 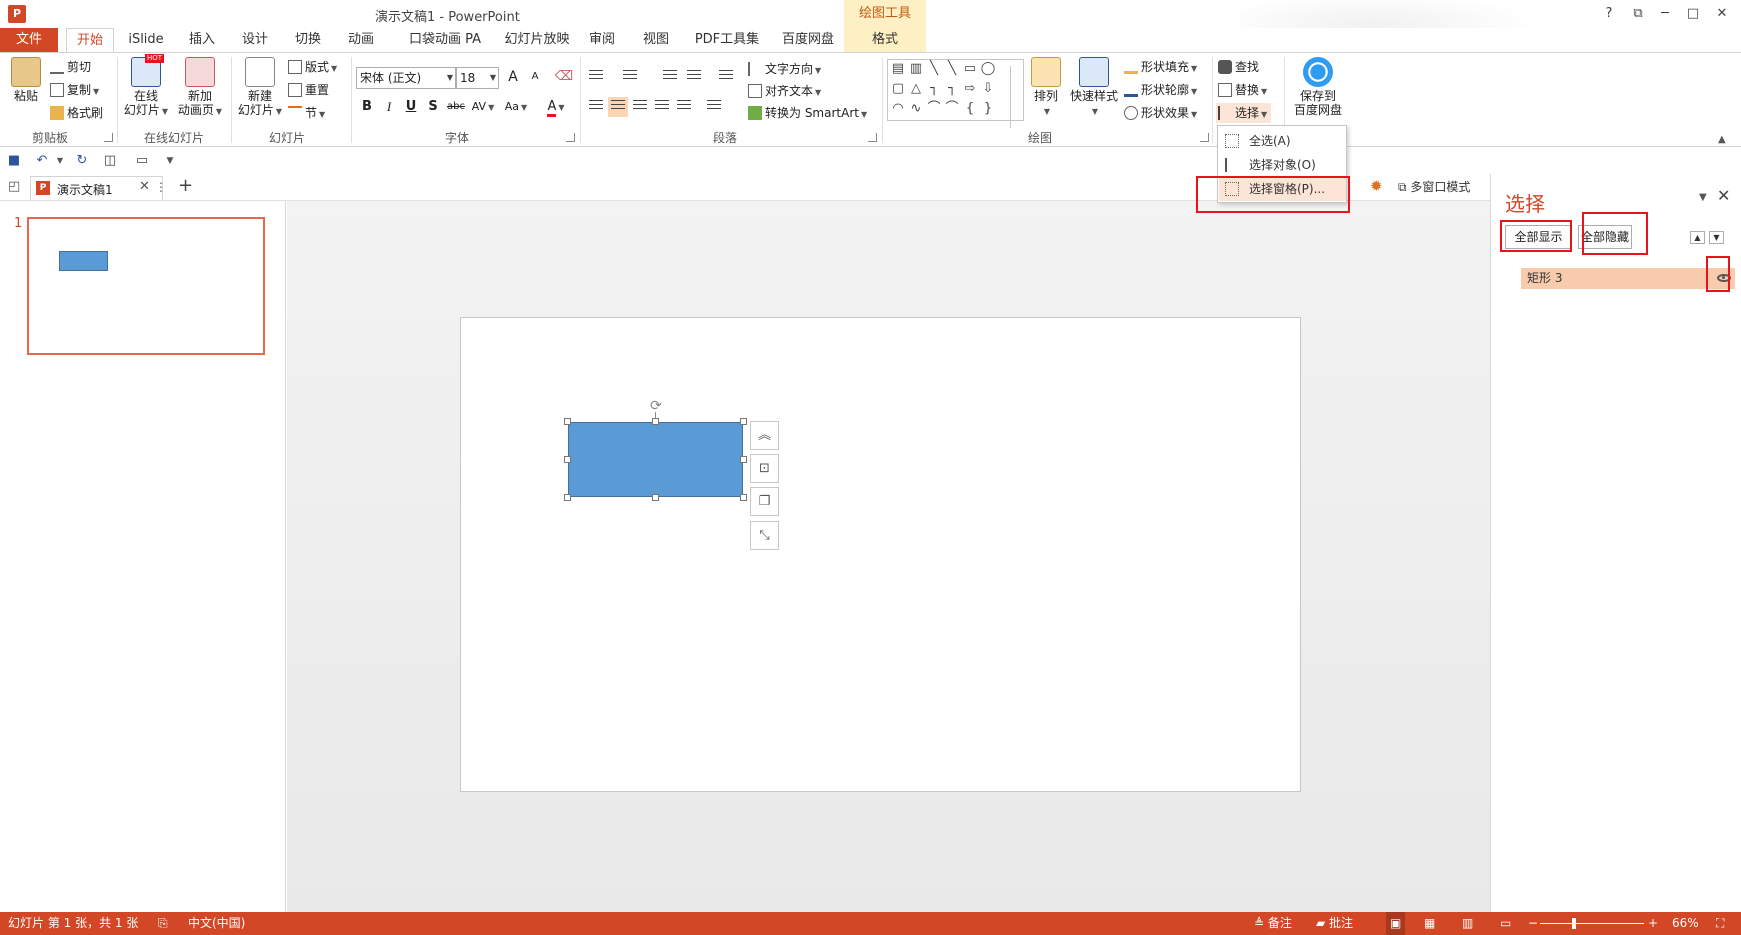 I want to click on zoom-slider-thumb, so click(x=1574, y=923).